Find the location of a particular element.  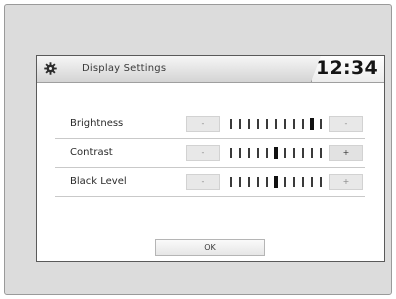

contrast-decrease-button: - is located at coordinates (203, 153).